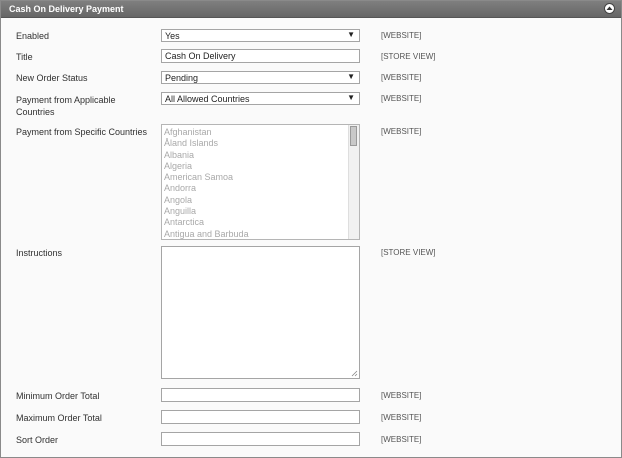  Describe the element at coordinates (260, 35) in the screenshot. I see `enabled-select: Yes ▼` at that location.